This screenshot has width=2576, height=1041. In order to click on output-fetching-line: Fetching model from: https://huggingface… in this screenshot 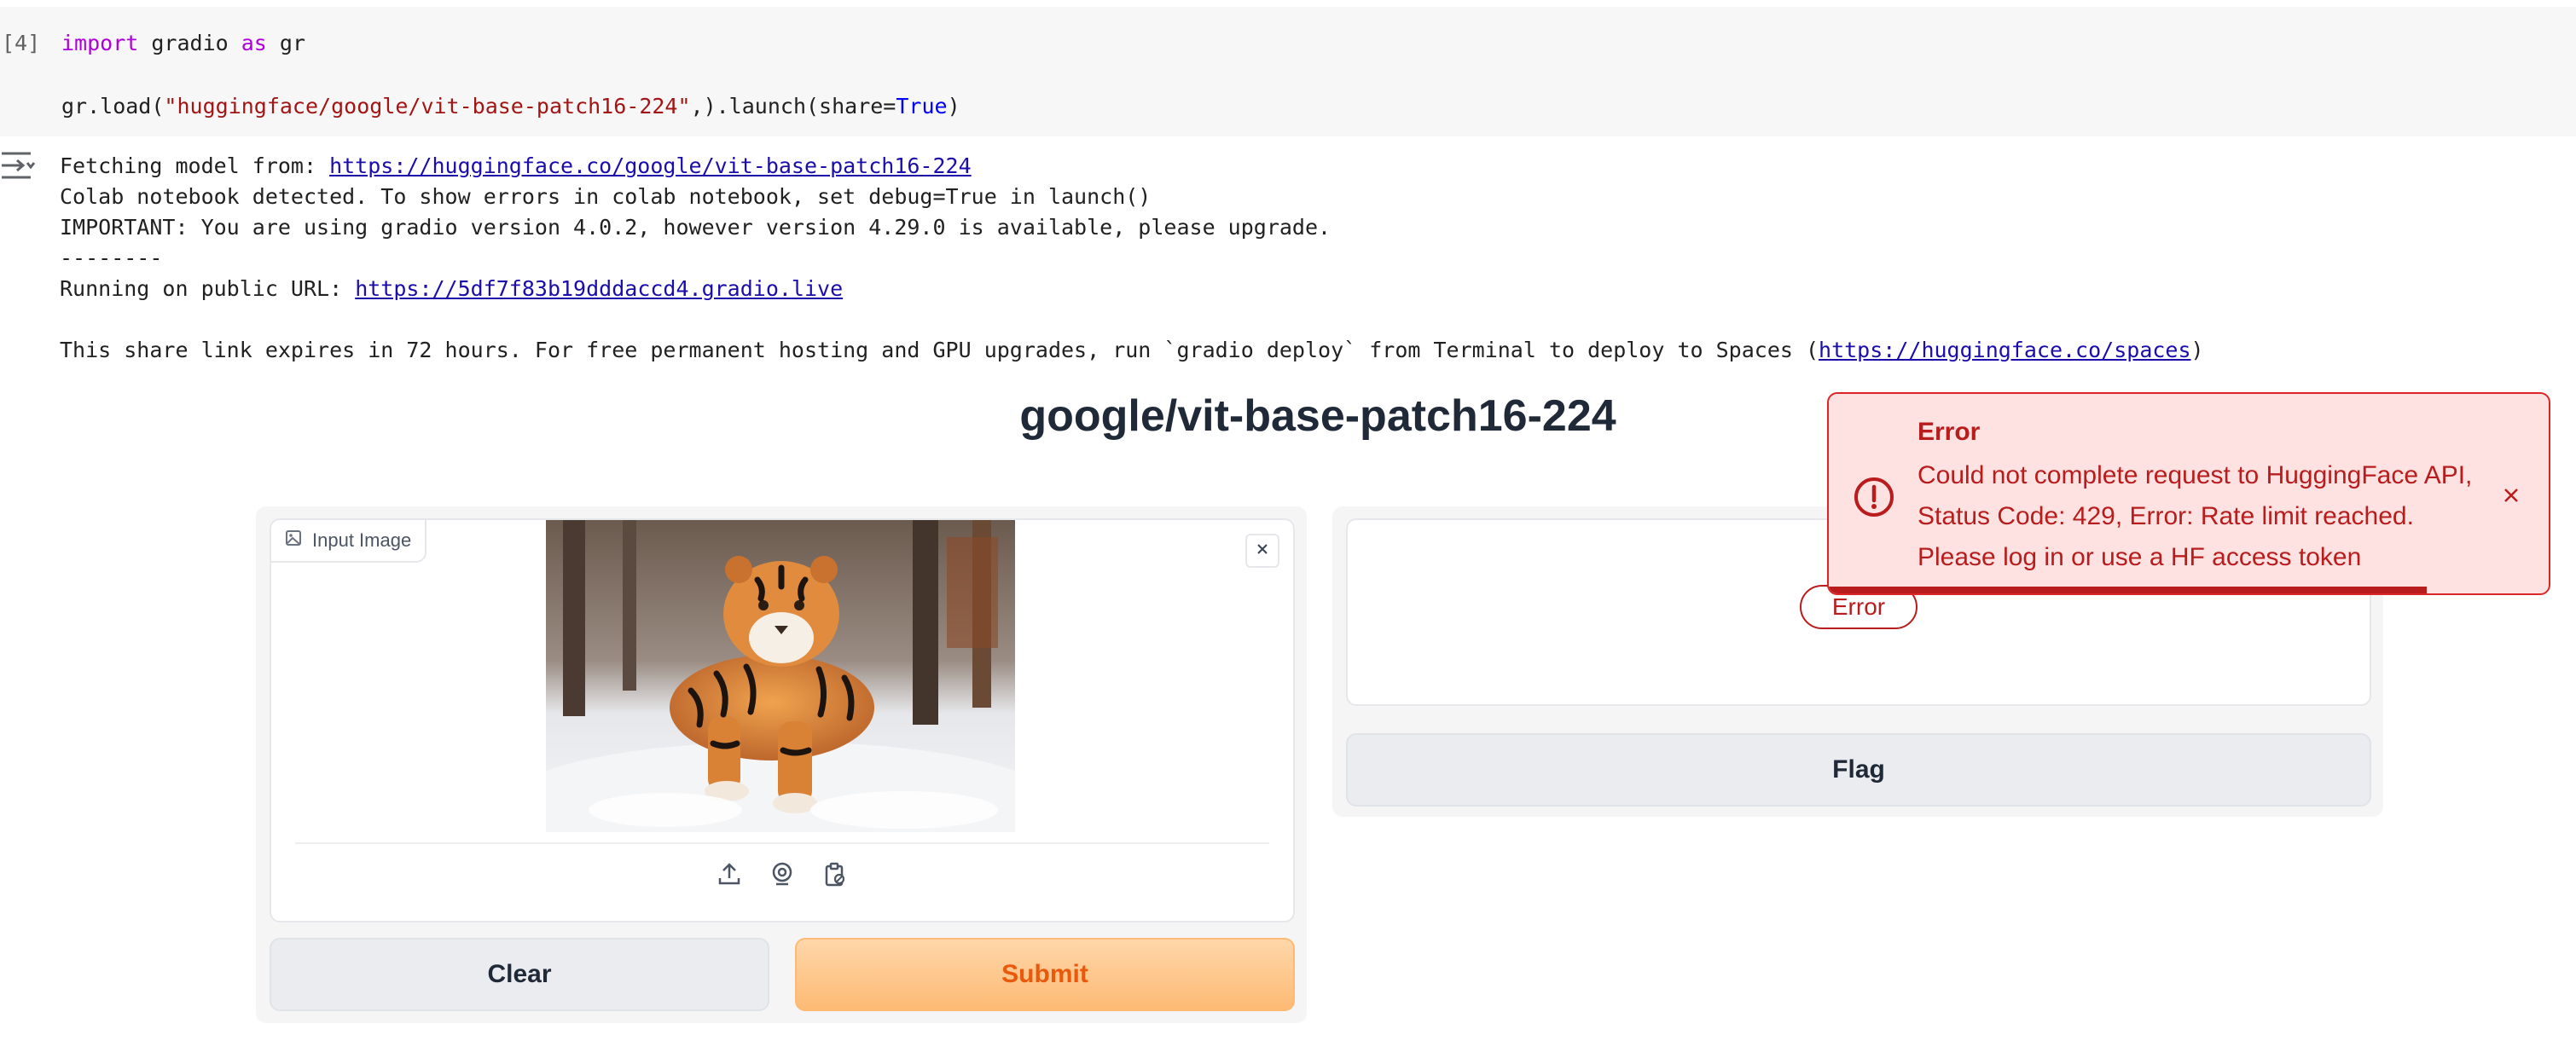, I will do `click(516, 165)`.